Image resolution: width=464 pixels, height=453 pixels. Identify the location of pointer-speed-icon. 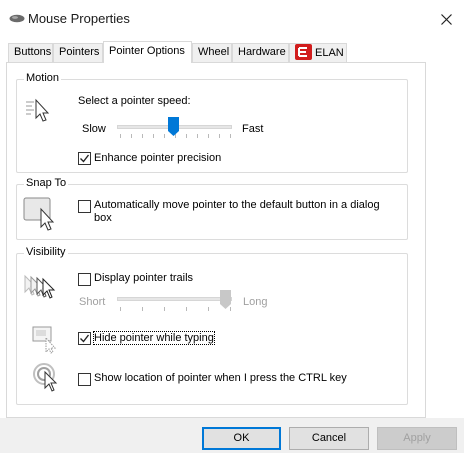
(38, 110).